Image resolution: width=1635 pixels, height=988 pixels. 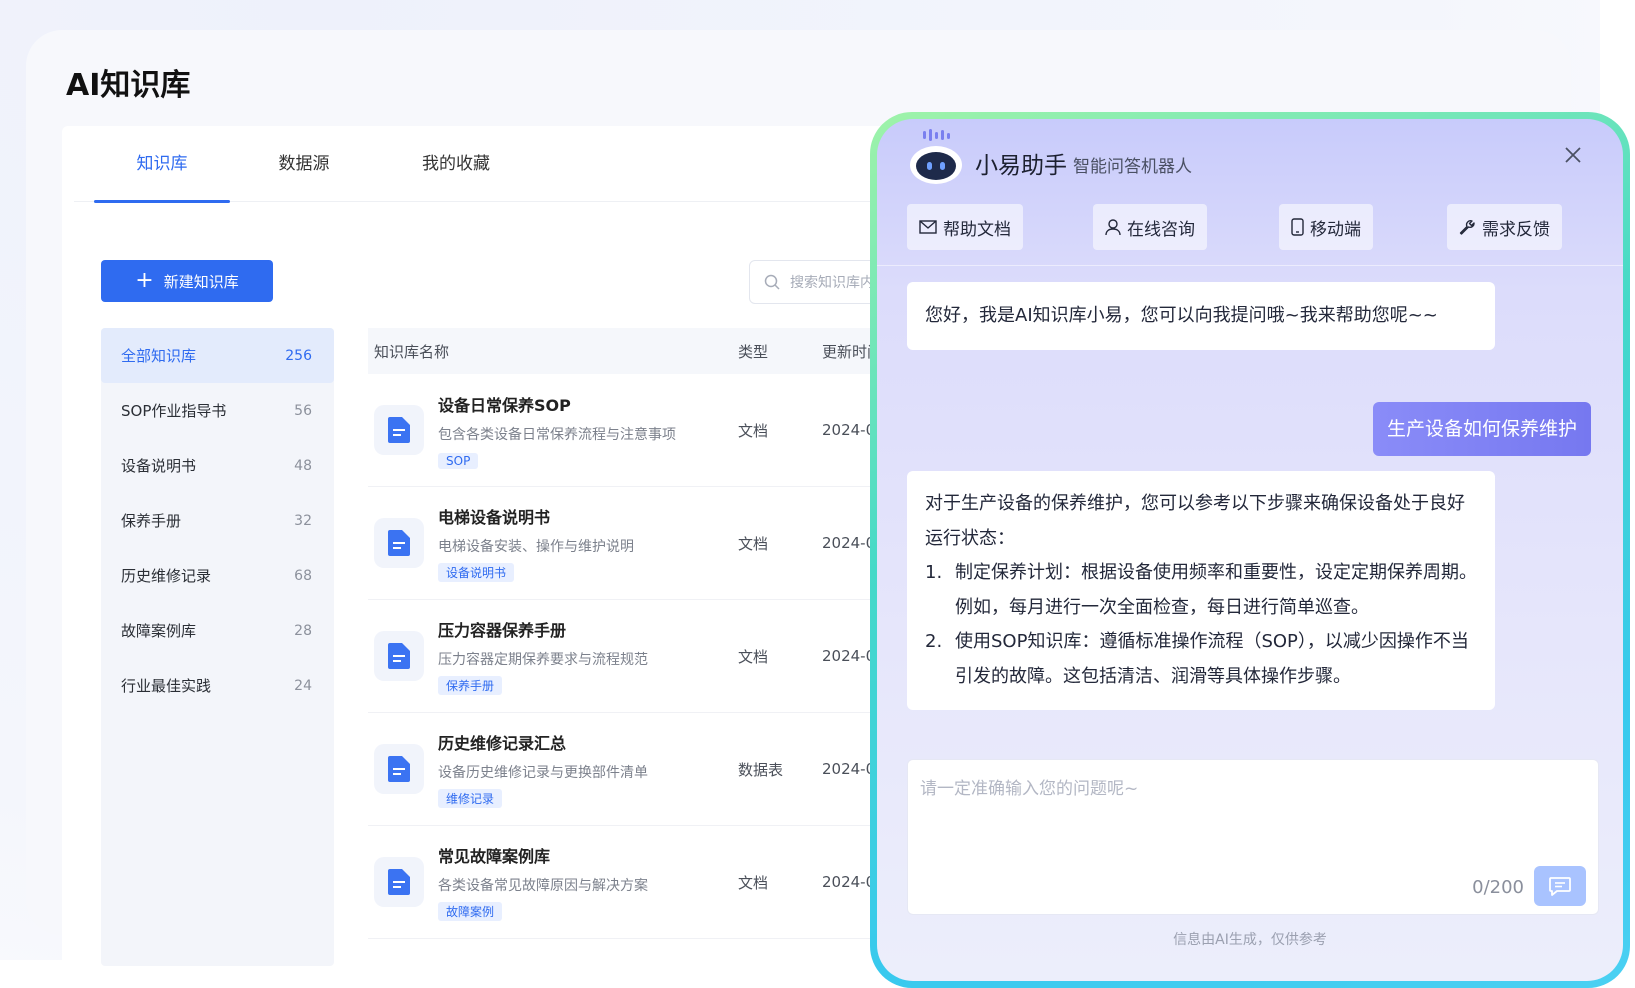 I want to click on table-header: 知识库名称 类型 更新时间, so click(x=658, y=351).